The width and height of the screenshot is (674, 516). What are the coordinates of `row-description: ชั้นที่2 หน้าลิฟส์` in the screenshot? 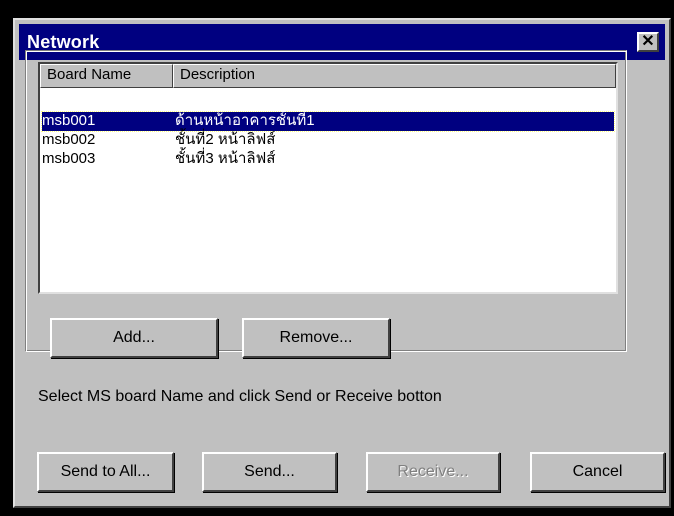 It's located at (225, 139).